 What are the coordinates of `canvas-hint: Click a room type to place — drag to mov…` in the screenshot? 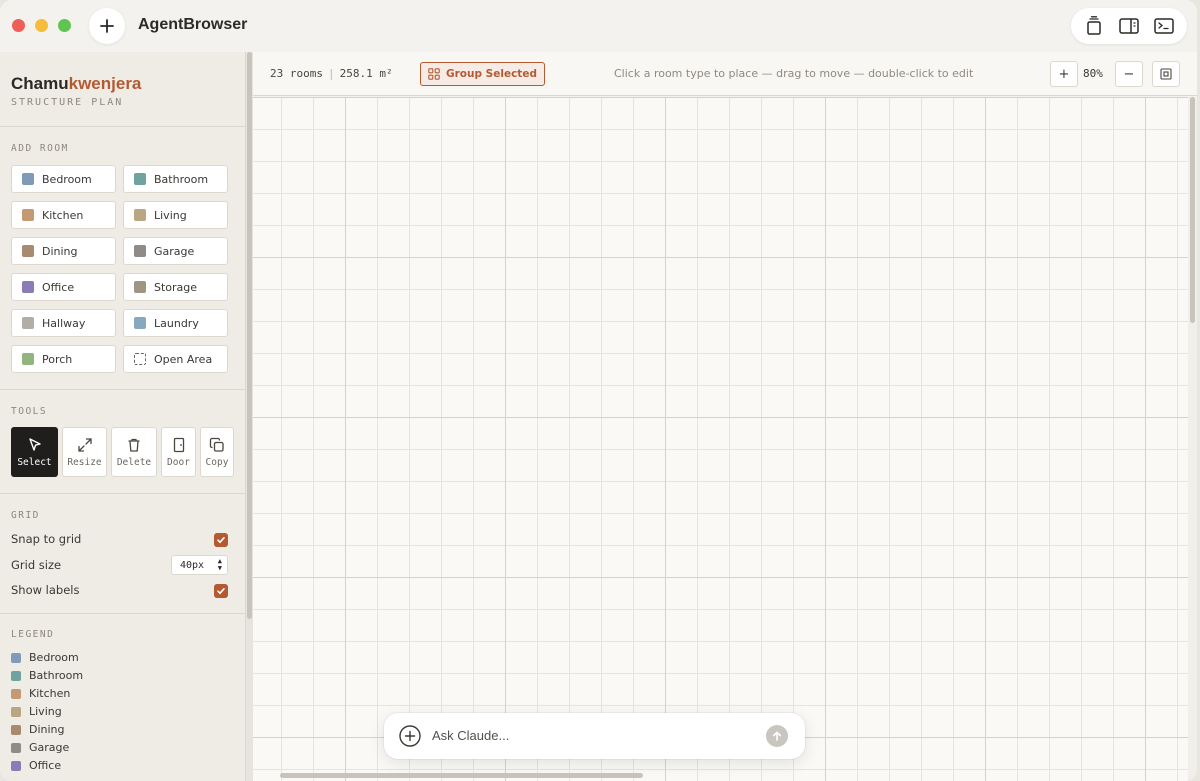 It's located at (794, 73).